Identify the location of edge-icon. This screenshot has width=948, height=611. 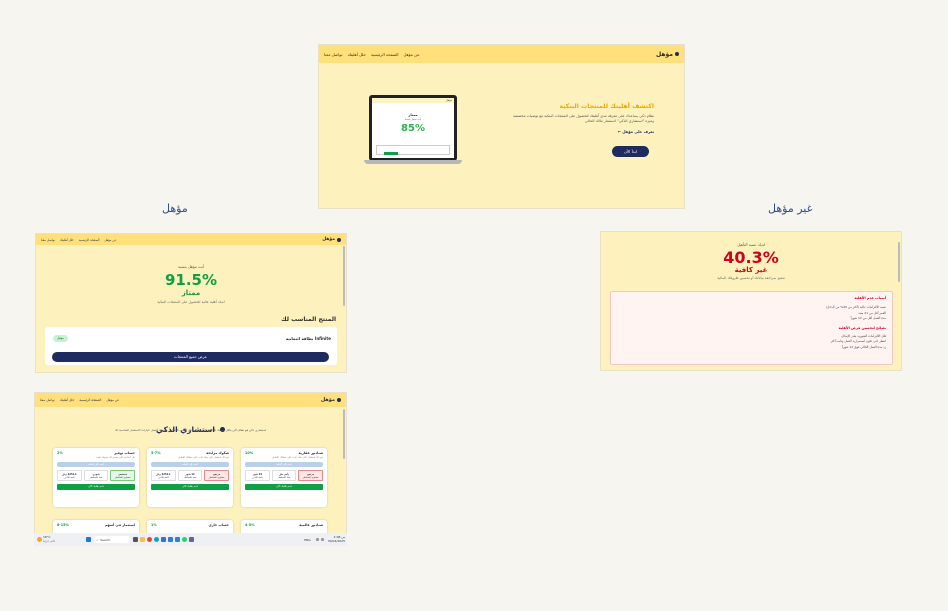
(157, 539).